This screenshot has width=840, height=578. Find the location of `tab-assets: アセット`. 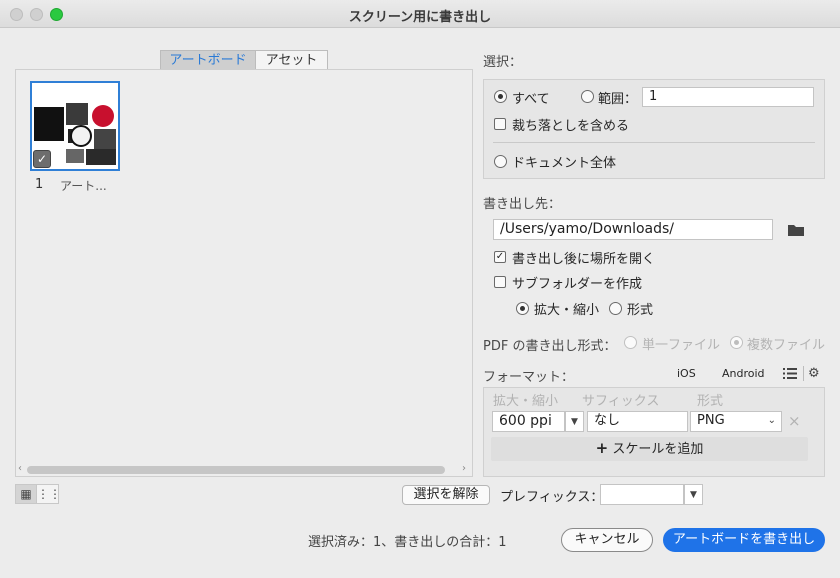

tab-assets: アセット is located at coordinates (292, 60).